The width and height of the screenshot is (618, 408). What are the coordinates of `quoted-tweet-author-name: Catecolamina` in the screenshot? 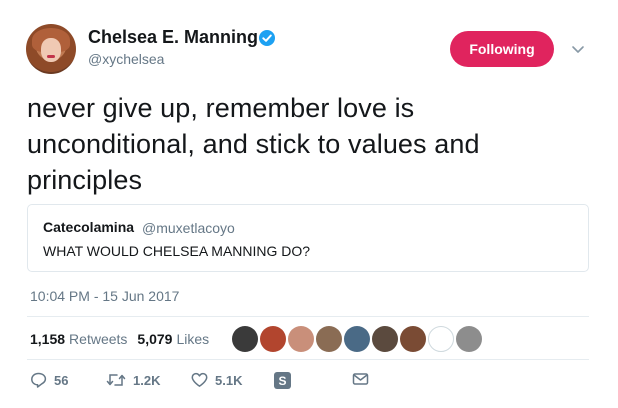 It's located at (89, 227).